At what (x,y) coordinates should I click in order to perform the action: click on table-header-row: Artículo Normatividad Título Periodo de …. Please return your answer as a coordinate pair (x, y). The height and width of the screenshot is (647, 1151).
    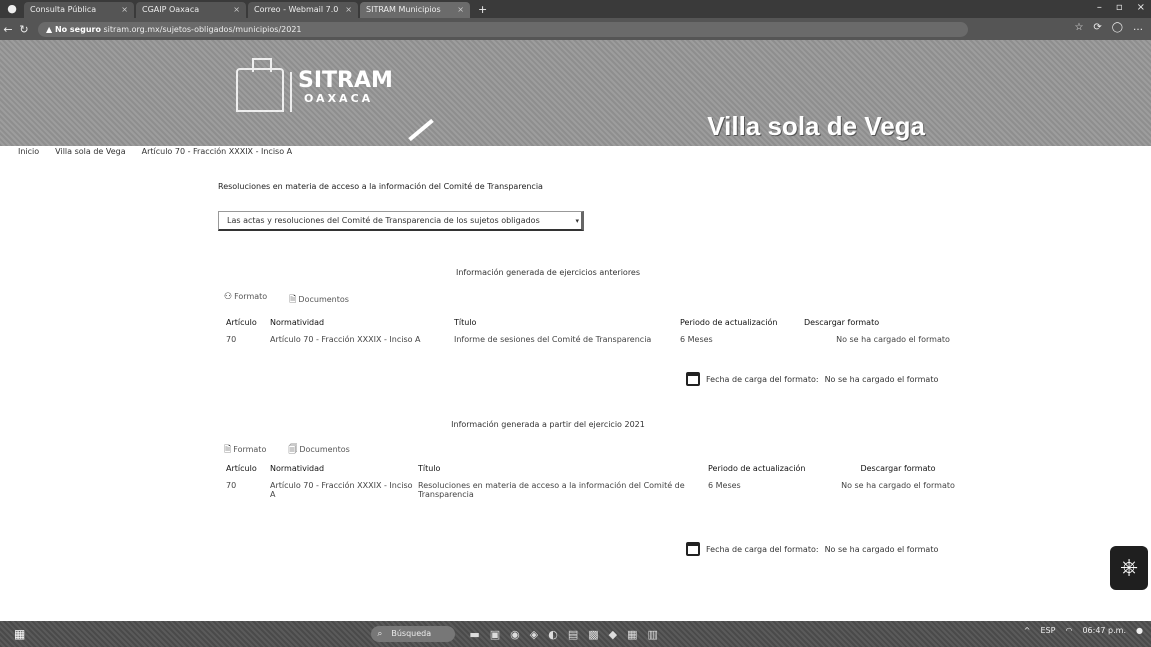
    Looking at the image, I should click on (604, 468).